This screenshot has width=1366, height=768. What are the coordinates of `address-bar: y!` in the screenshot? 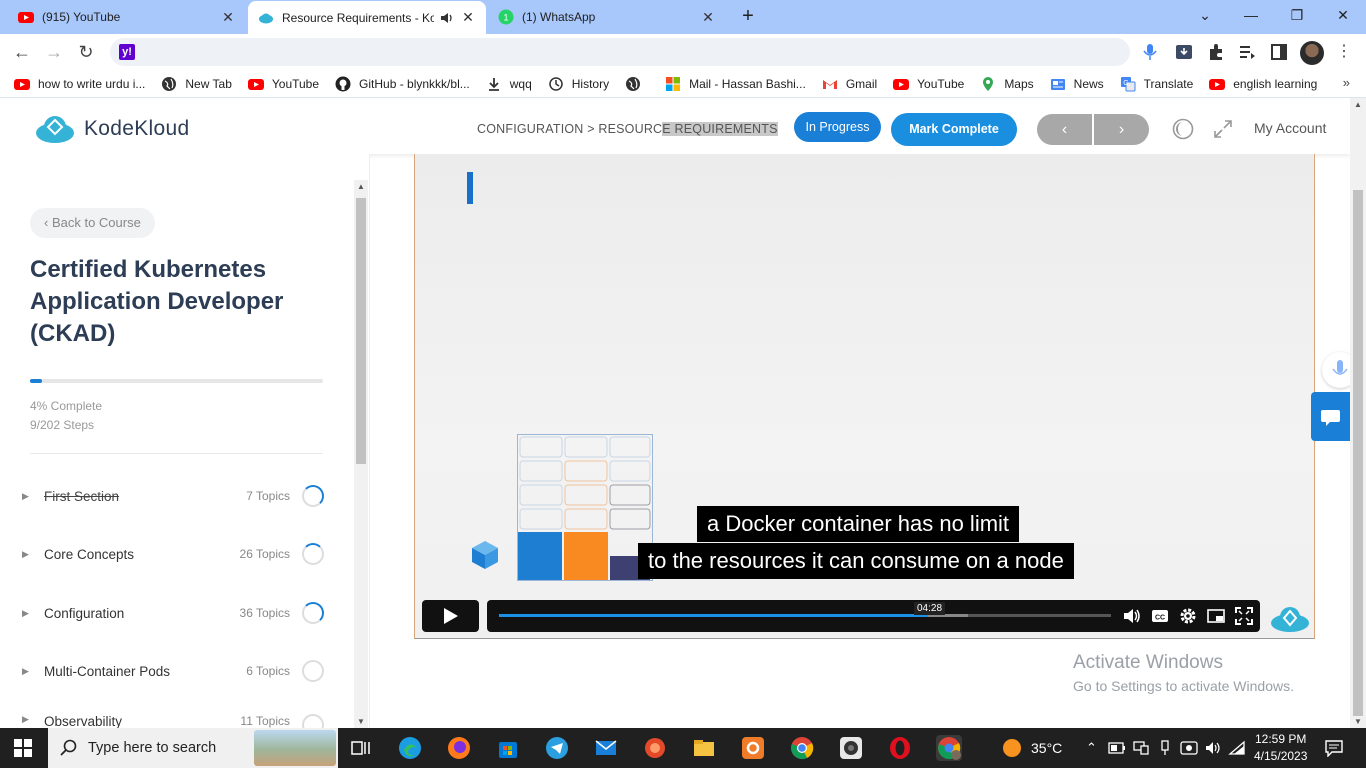 It's located at (620, 52).